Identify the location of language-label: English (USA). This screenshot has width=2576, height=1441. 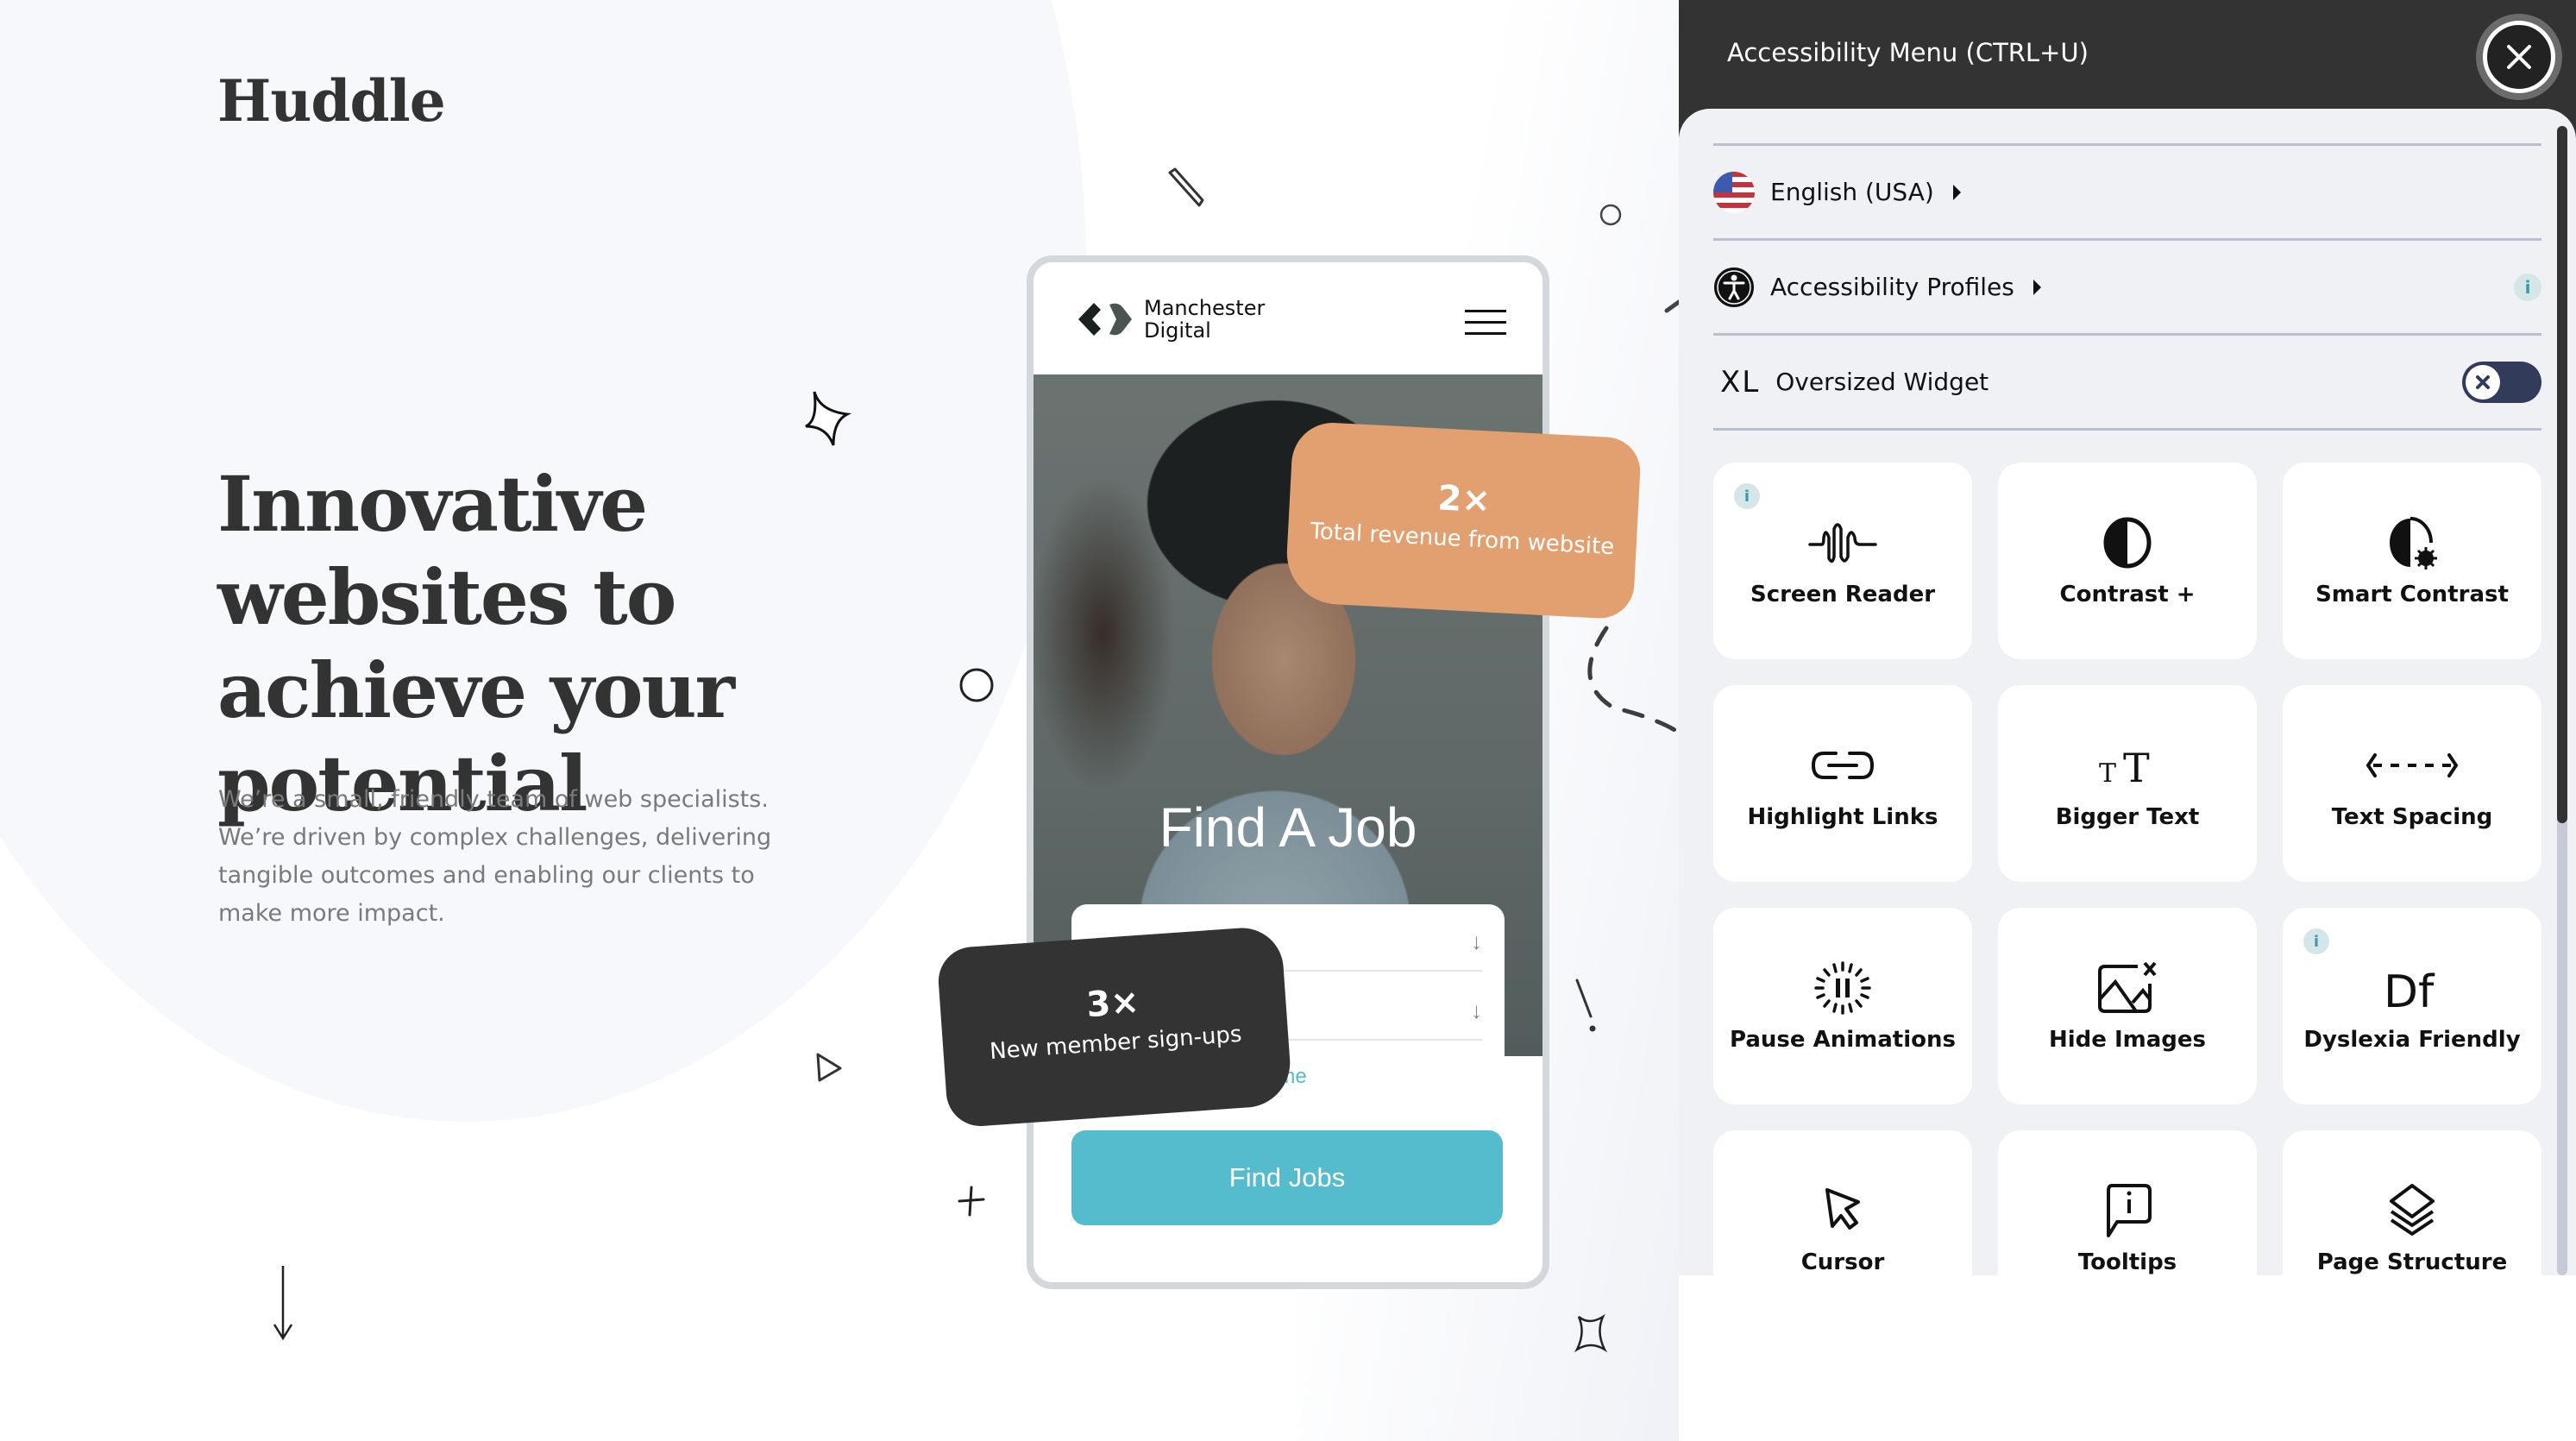
(1852, 192).